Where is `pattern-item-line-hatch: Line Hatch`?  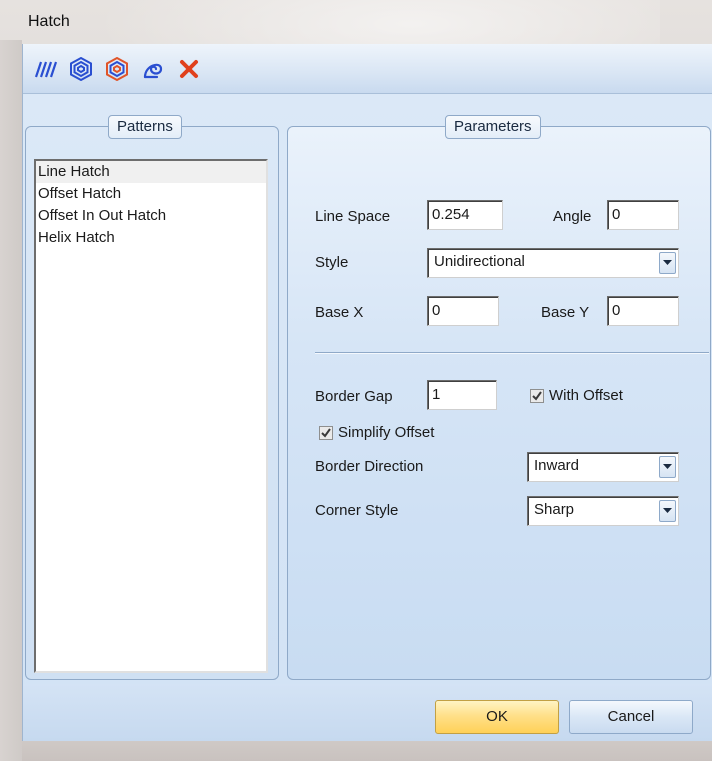 pattern-item-line-hatch: Line Hatch is located at coordinates (151, 172).